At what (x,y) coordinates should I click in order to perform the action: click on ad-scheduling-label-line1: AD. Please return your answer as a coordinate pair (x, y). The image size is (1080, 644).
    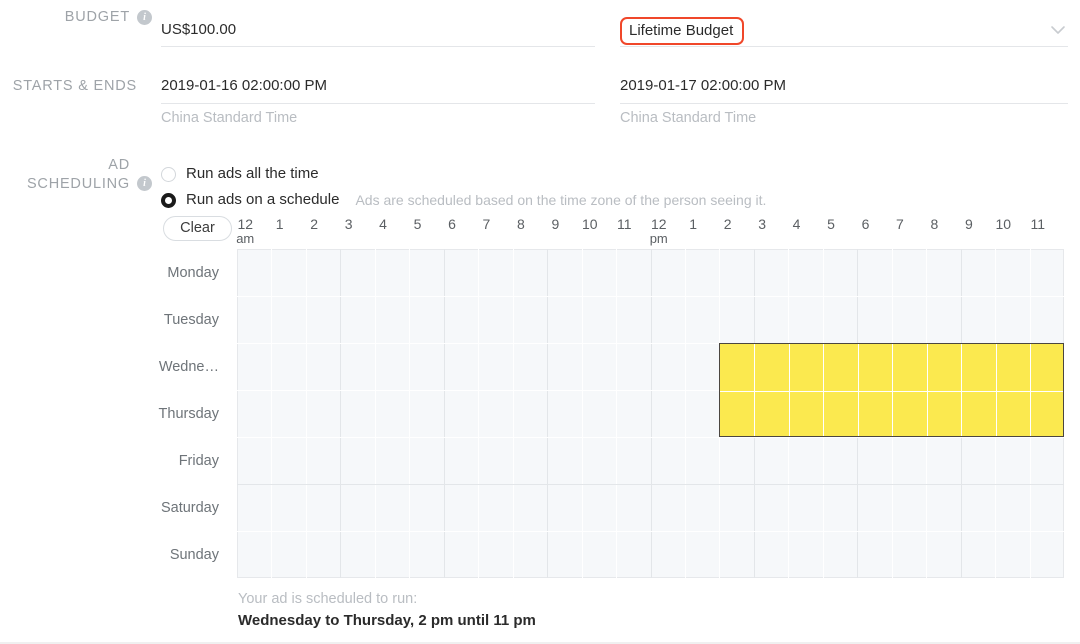
    Looking at the image, I should click on (119, 165).